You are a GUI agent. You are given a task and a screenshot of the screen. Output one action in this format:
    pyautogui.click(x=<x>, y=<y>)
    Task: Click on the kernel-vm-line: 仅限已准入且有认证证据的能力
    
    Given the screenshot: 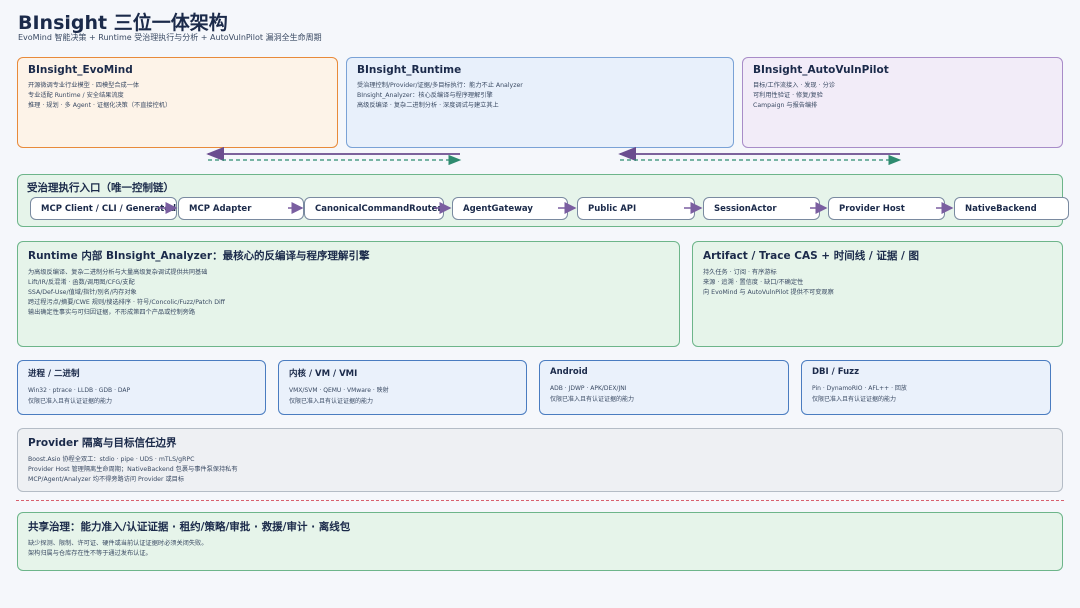 What is the action you would take?
    pyautogui.click(x=331, y=401)
    